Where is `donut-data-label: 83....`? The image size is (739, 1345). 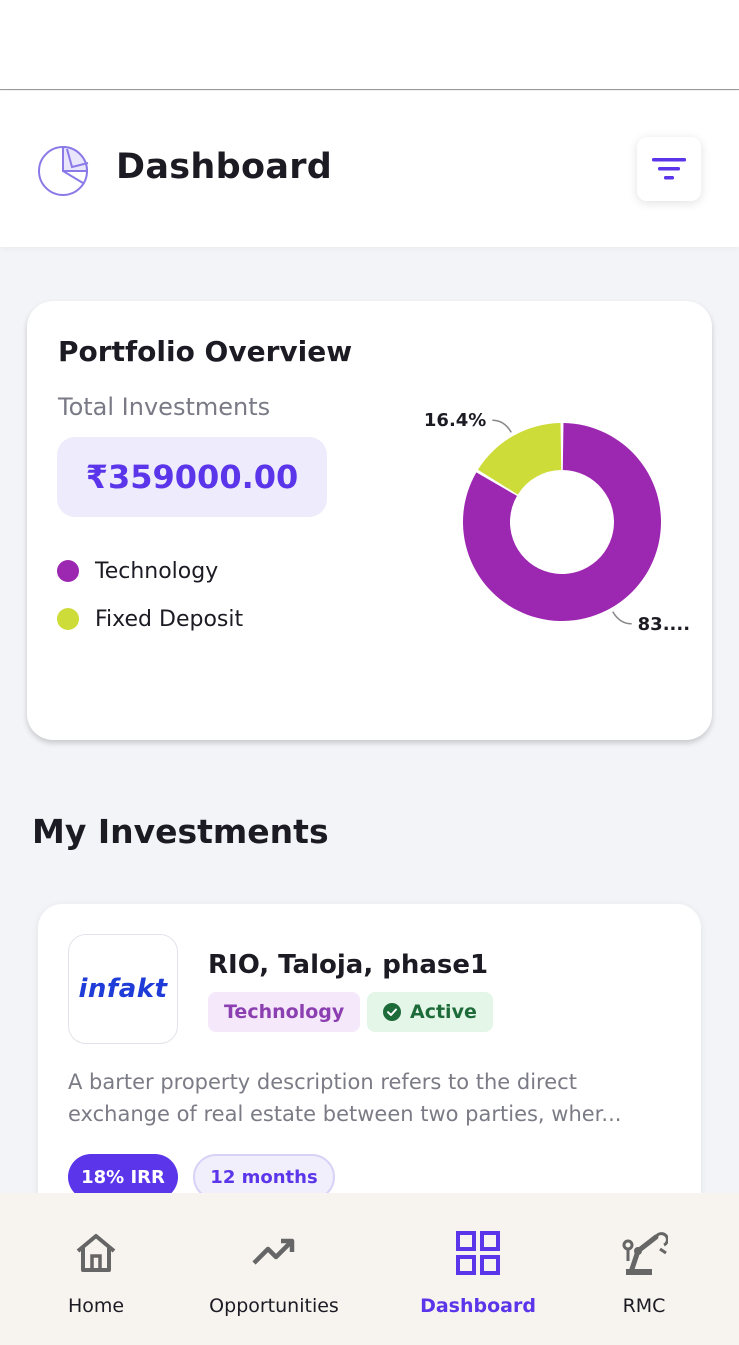 donut-data-label: 83.... is located at coordinates (664, 624).